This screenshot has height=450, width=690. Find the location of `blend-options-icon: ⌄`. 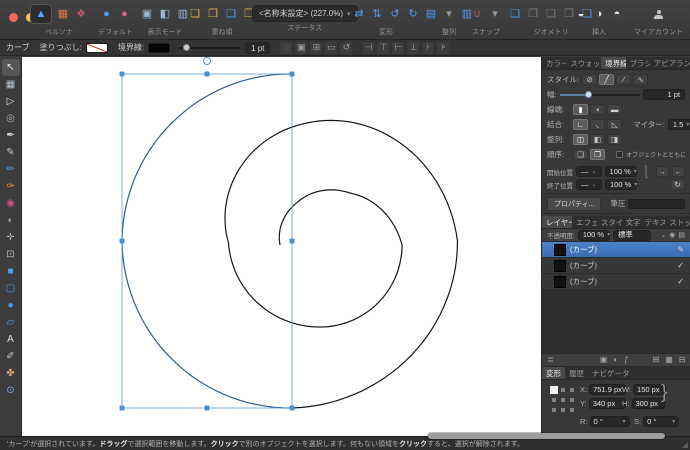

blend-options-icon: ⌄ is located at coordinates (663, 235).